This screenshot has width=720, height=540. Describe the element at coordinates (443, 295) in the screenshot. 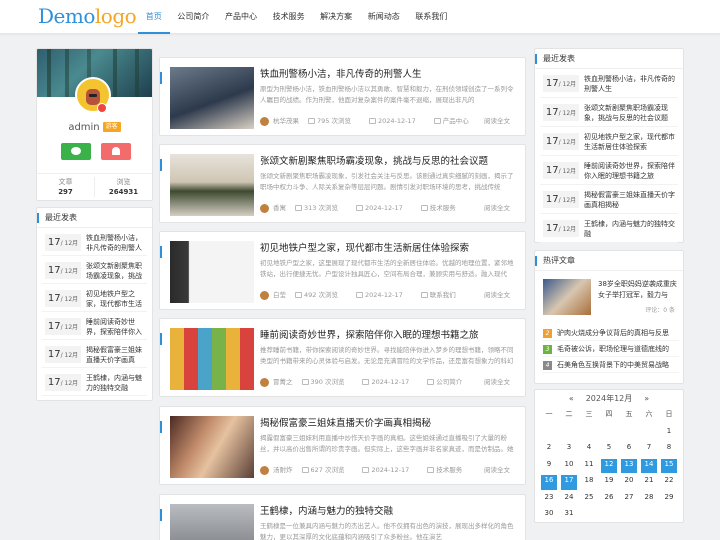

I see `category-text: 联系我们` at that location.